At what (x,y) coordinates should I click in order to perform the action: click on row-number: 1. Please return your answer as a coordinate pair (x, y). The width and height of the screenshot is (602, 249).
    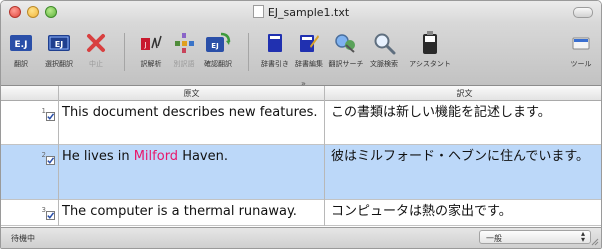
    Looking at the image, I should click on (43, 111).